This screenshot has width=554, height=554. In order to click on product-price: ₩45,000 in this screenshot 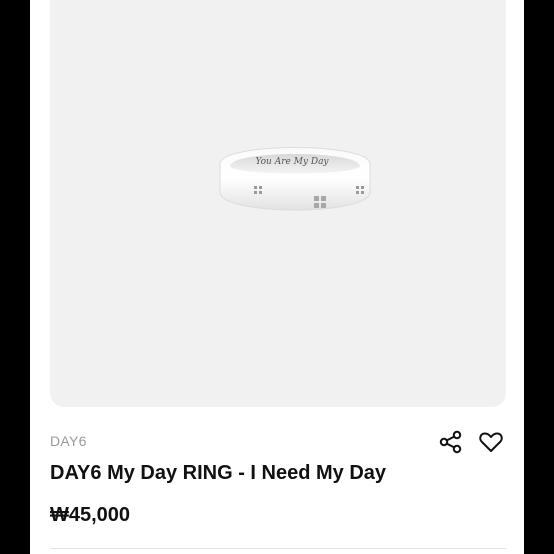, I will do `click(90, 515)`.